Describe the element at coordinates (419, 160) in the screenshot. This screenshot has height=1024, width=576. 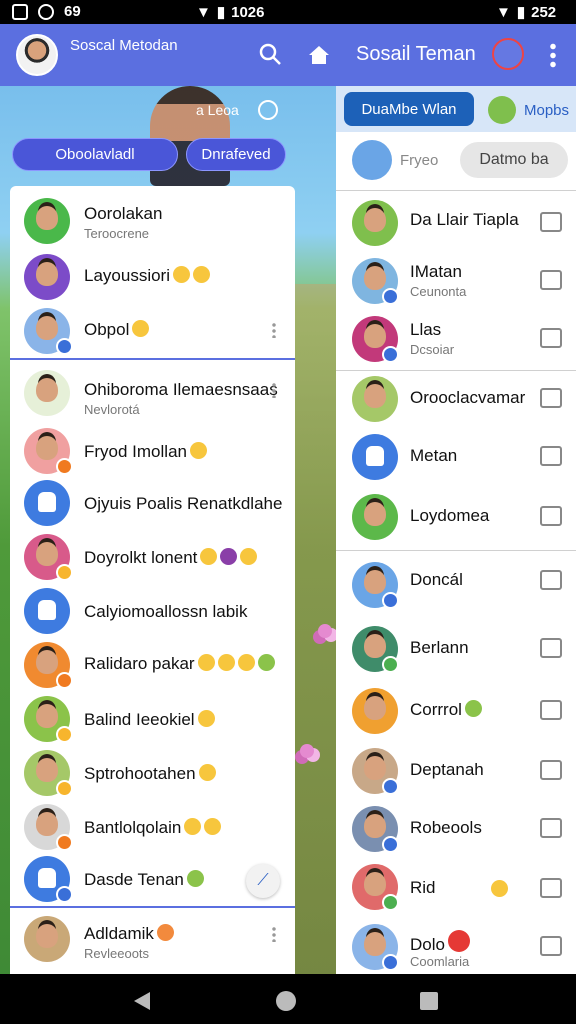
I see `search-input: Fryeo` at that location.